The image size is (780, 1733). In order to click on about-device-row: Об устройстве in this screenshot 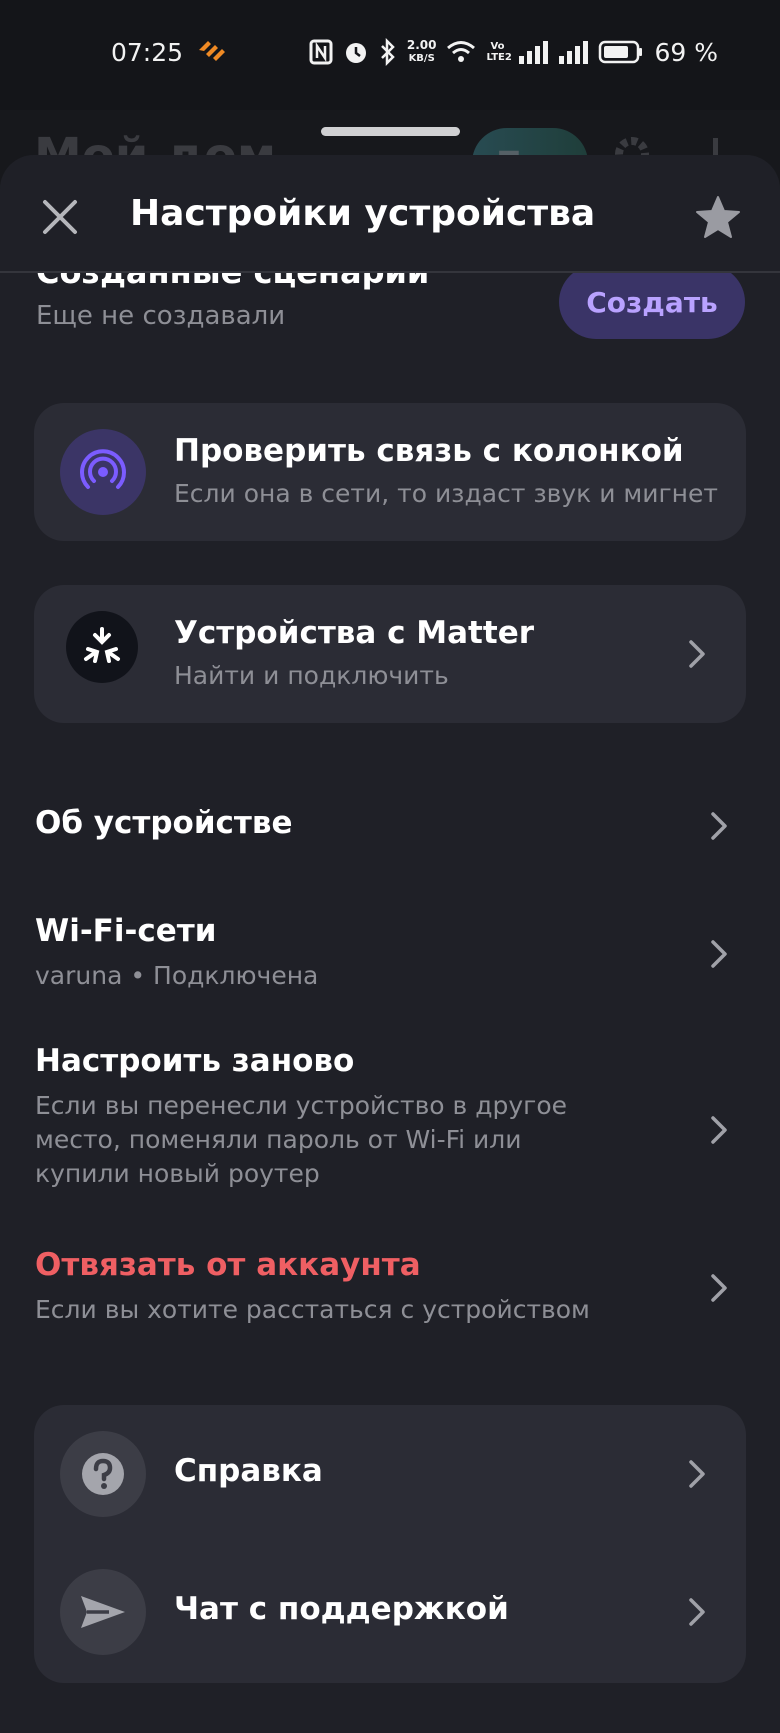, I will do `click(390, 830)`.